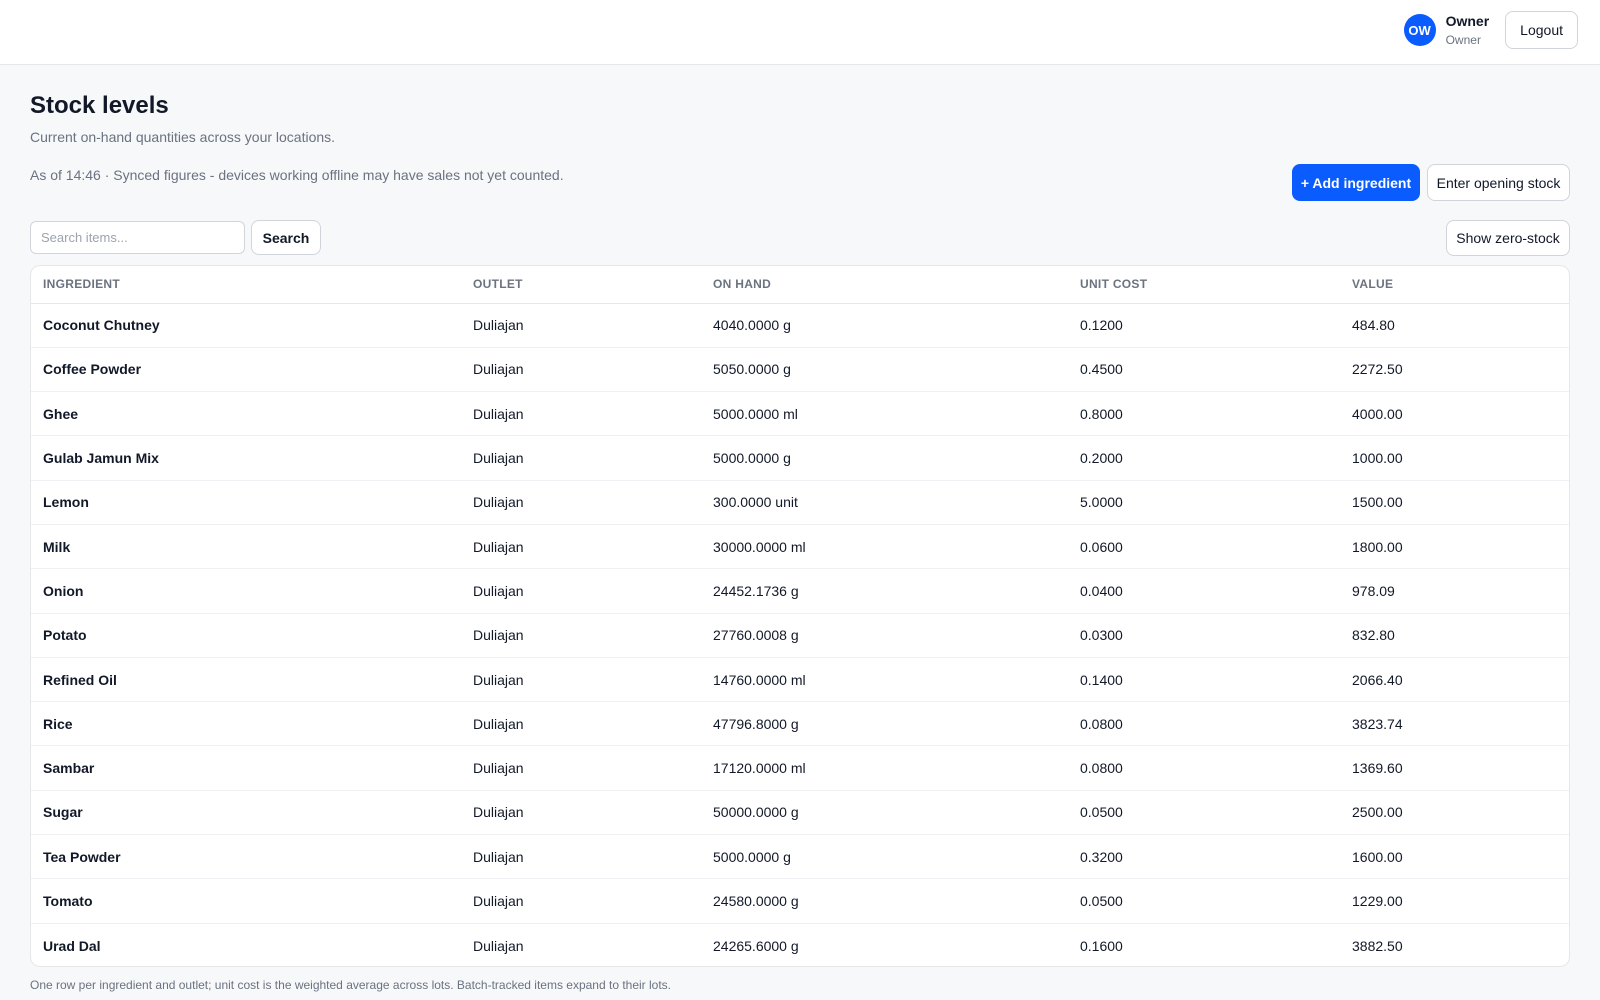 This screenshot has width=1600, height=1000. Describe the element at coordinates (246, 857) in the screenshot. I see `ingredient-cell: Tea Powder` at that location.